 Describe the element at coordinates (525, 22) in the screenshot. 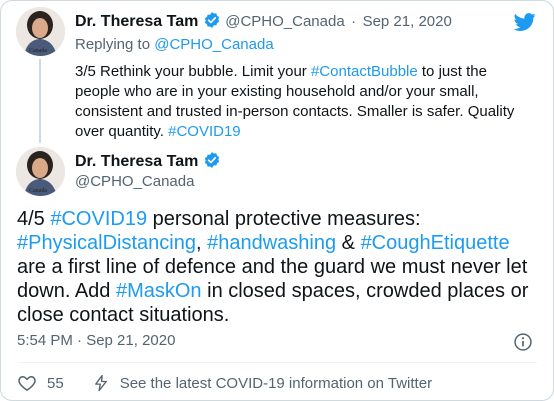

I see `twitter-bird-icon` at that location.